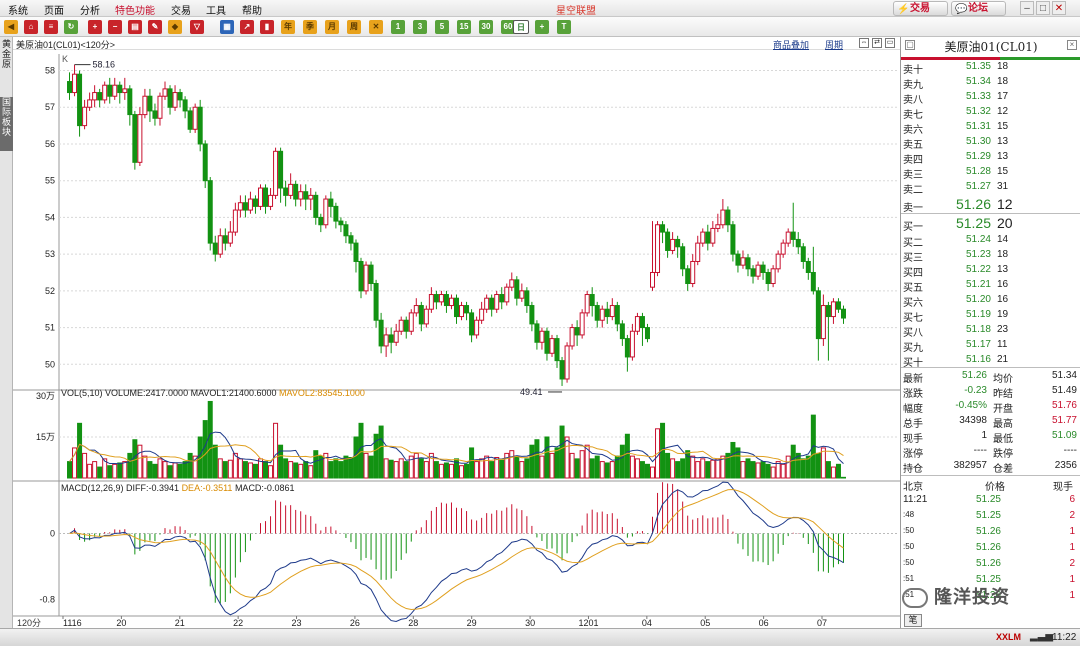  I want to click on price-tick-label: 54, so click(50, 217).